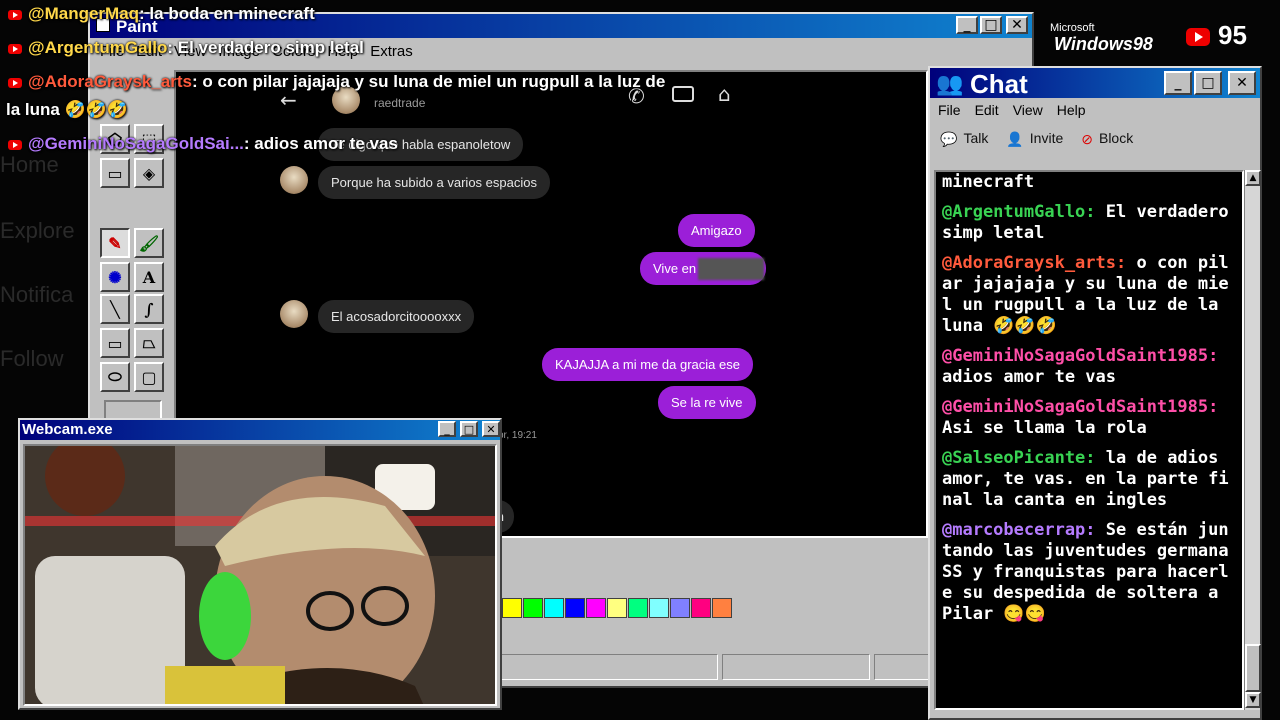  Describe the element at coordinates (1090, 223) in the screenshot. I see `chat-message: @ArgentumGallo: El verdadero simp letal` at that location.